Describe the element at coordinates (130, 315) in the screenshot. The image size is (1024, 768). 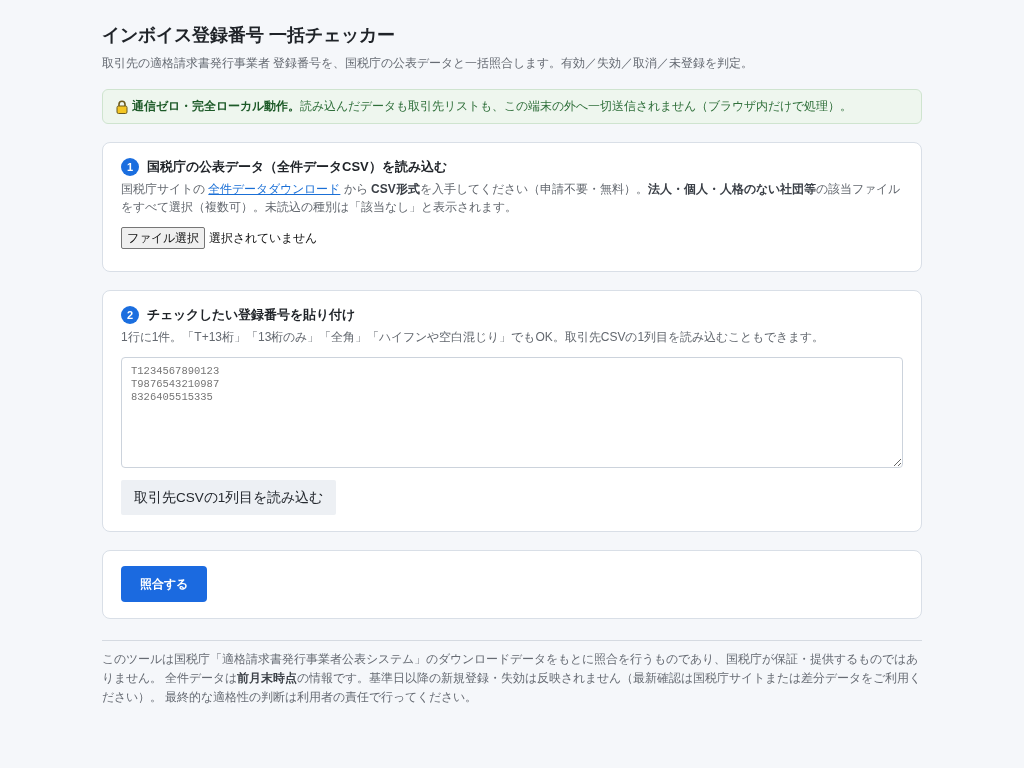
I see `step-number: 2` at that location.